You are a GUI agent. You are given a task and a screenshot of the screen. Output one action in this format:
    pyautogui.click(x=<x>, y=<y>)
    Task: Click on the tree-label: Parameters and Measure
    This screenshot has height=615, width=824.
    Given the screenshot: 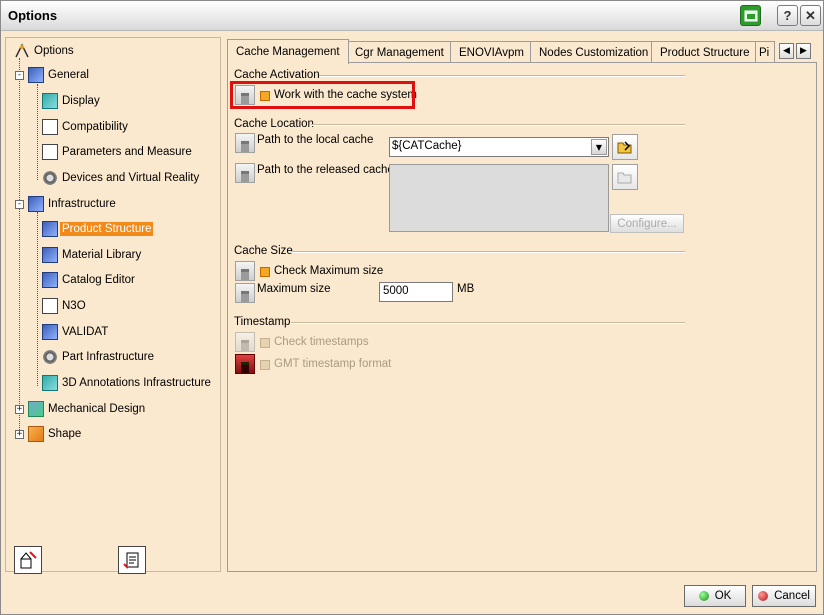 What is the action you would take?
    pyautogui.click(x=127, y=152)
    